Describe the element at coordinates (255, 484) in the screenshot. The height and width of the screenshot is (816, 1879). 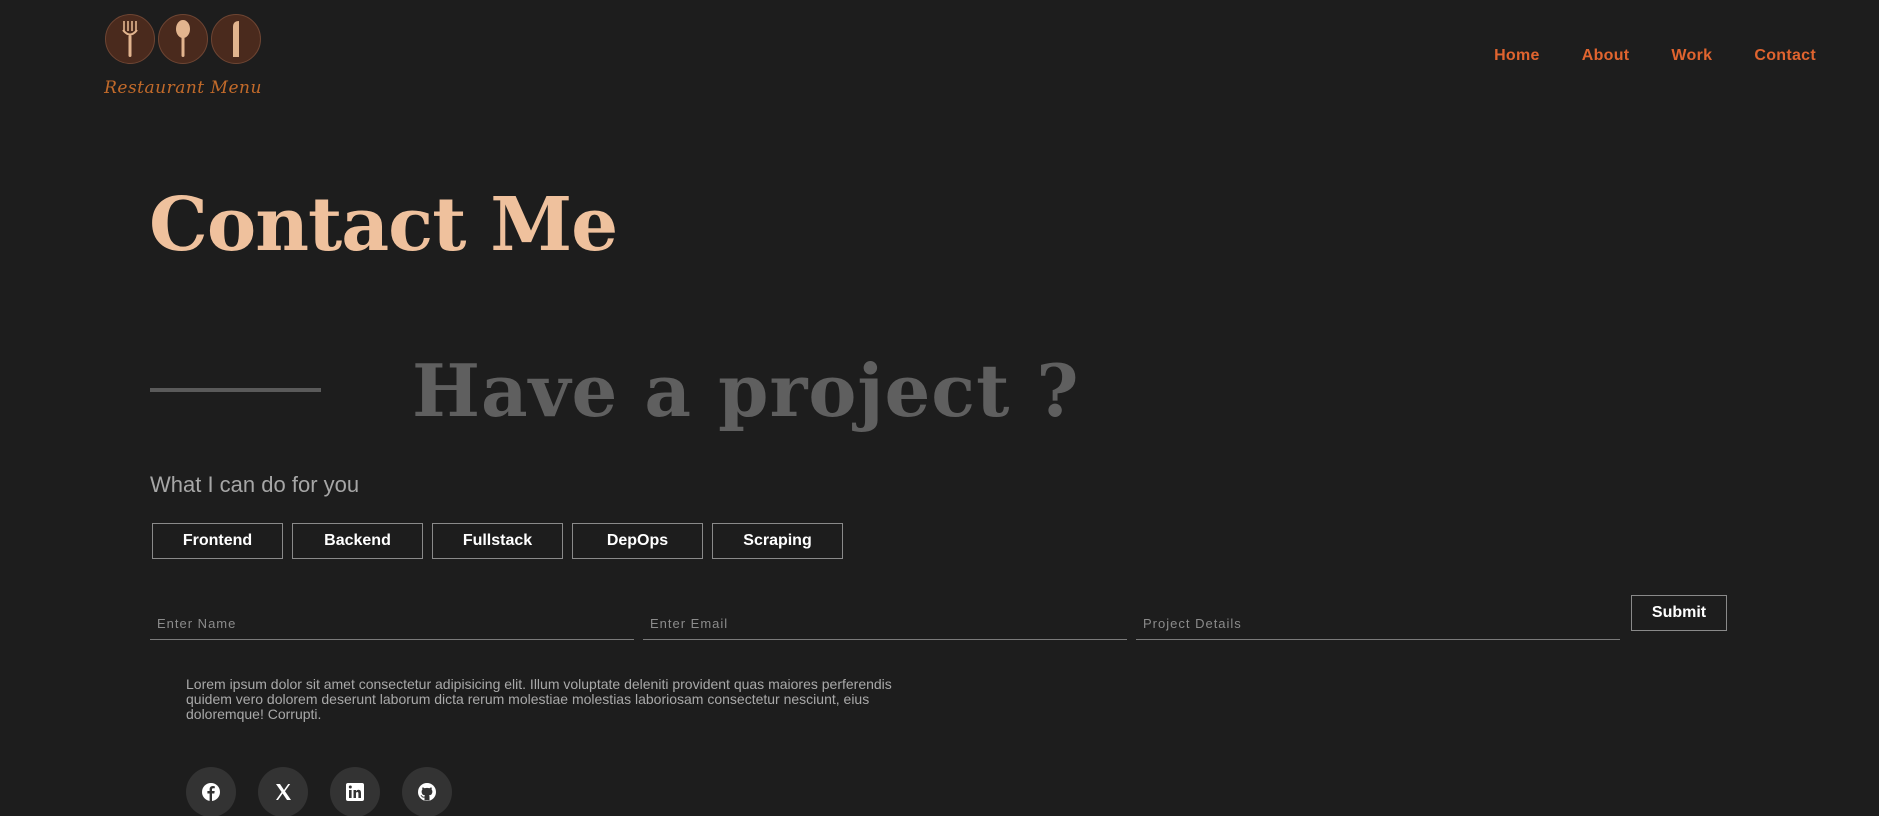
I see `services-label: What I can do for you` at that location.